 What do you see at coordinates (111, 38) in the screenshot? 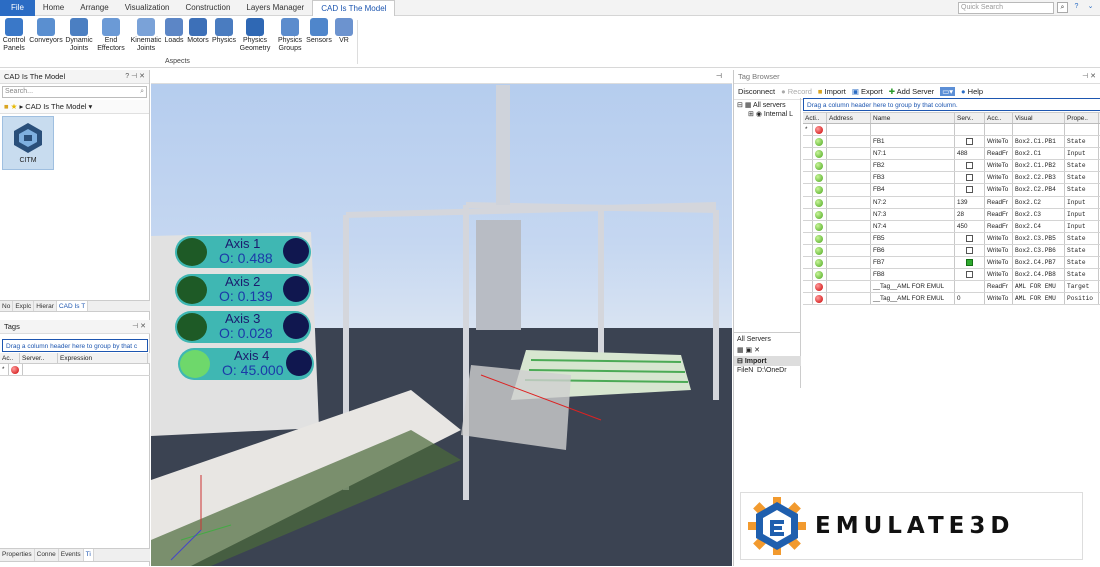
I see `end-effectors-button: End Effectors` at bounding box center [111, 38].